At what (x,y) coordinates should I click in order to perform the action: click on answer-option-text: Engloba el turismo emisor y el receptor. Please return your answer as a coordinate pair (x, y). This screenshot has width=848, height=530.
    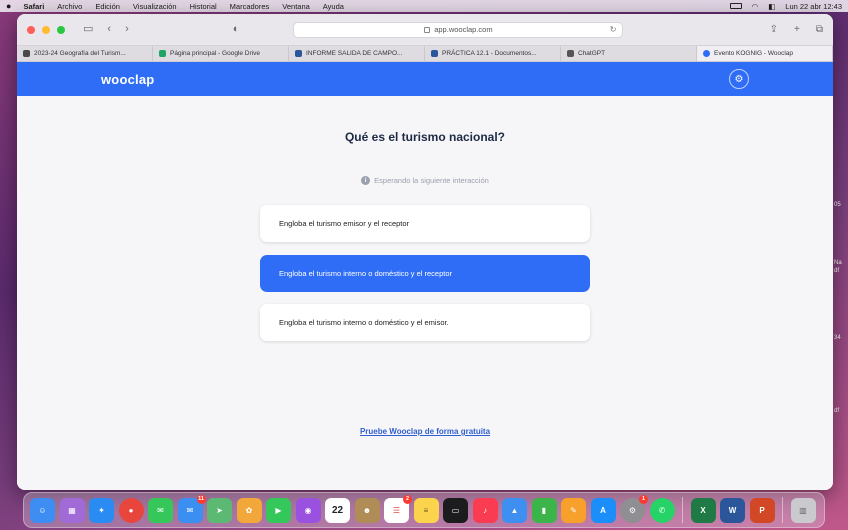
    Looking at the image, I should click on (344, 223).